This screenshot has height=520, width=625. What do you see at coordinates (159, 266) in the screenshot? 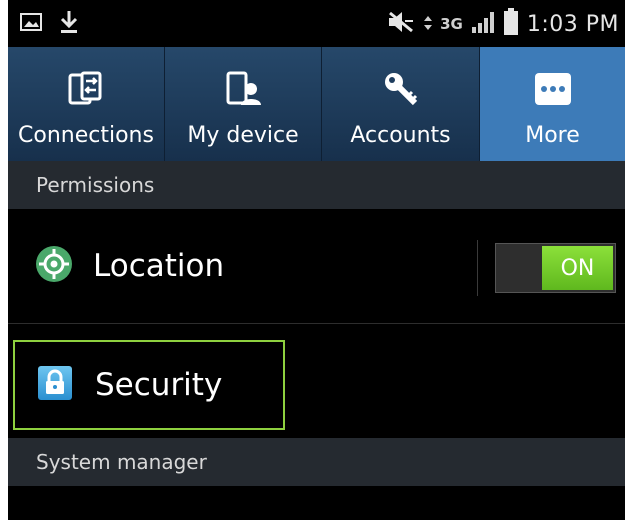
I see `location-label: Location` at bounding box center [159, 266].